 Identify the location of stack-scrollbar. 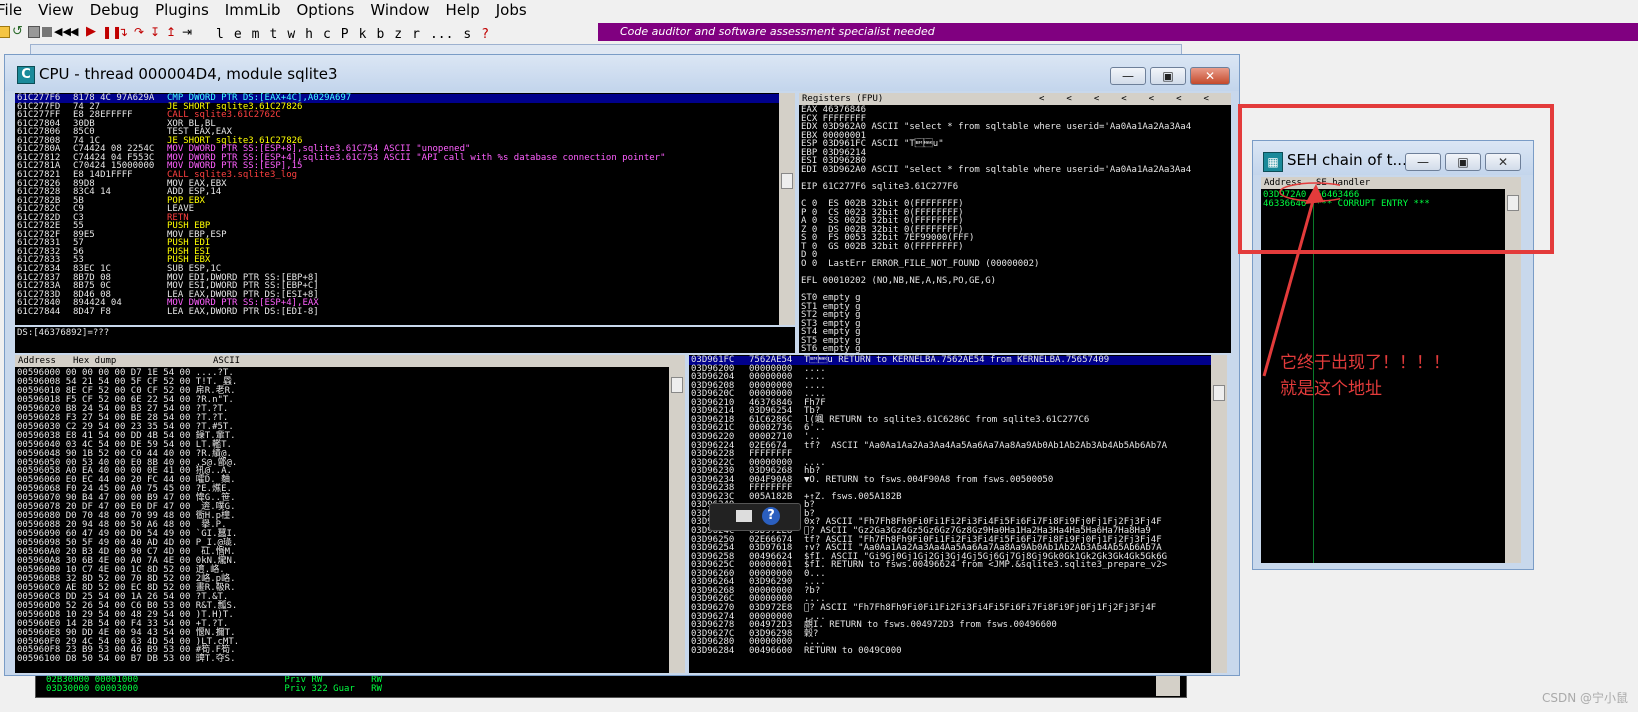
(1219, 514).